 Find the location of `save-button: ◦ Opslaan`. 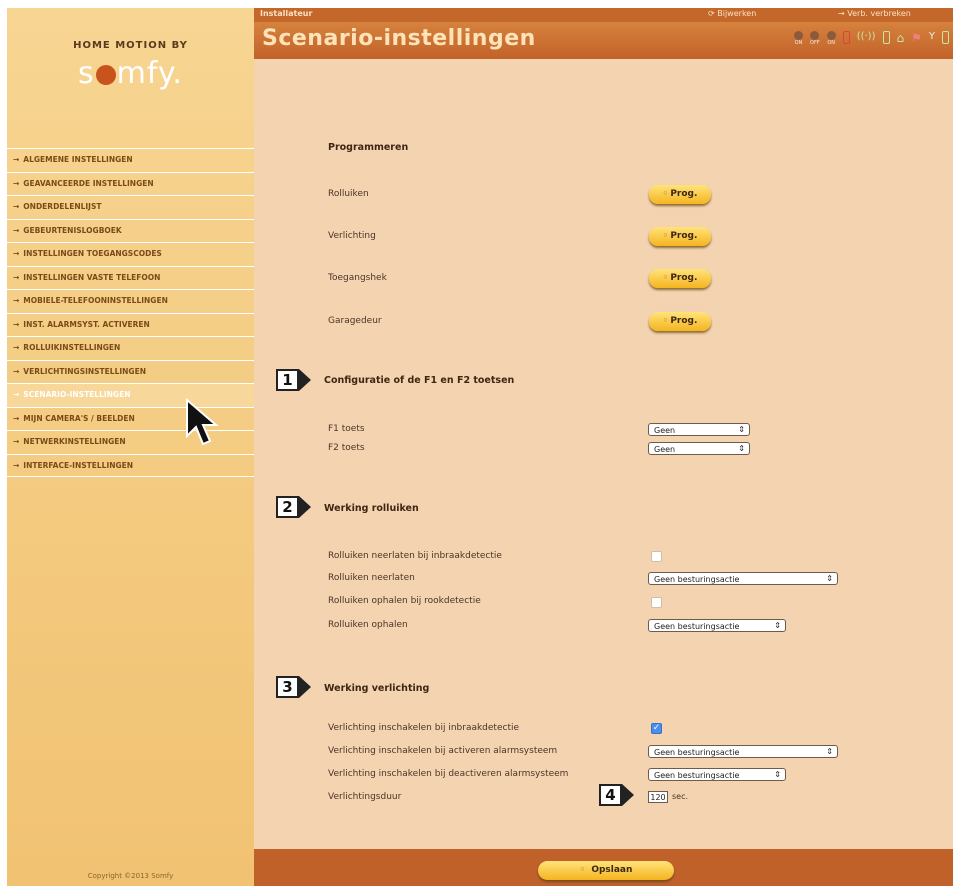

save-button: ◦ Opslaan is located at coordinates (606, 870).